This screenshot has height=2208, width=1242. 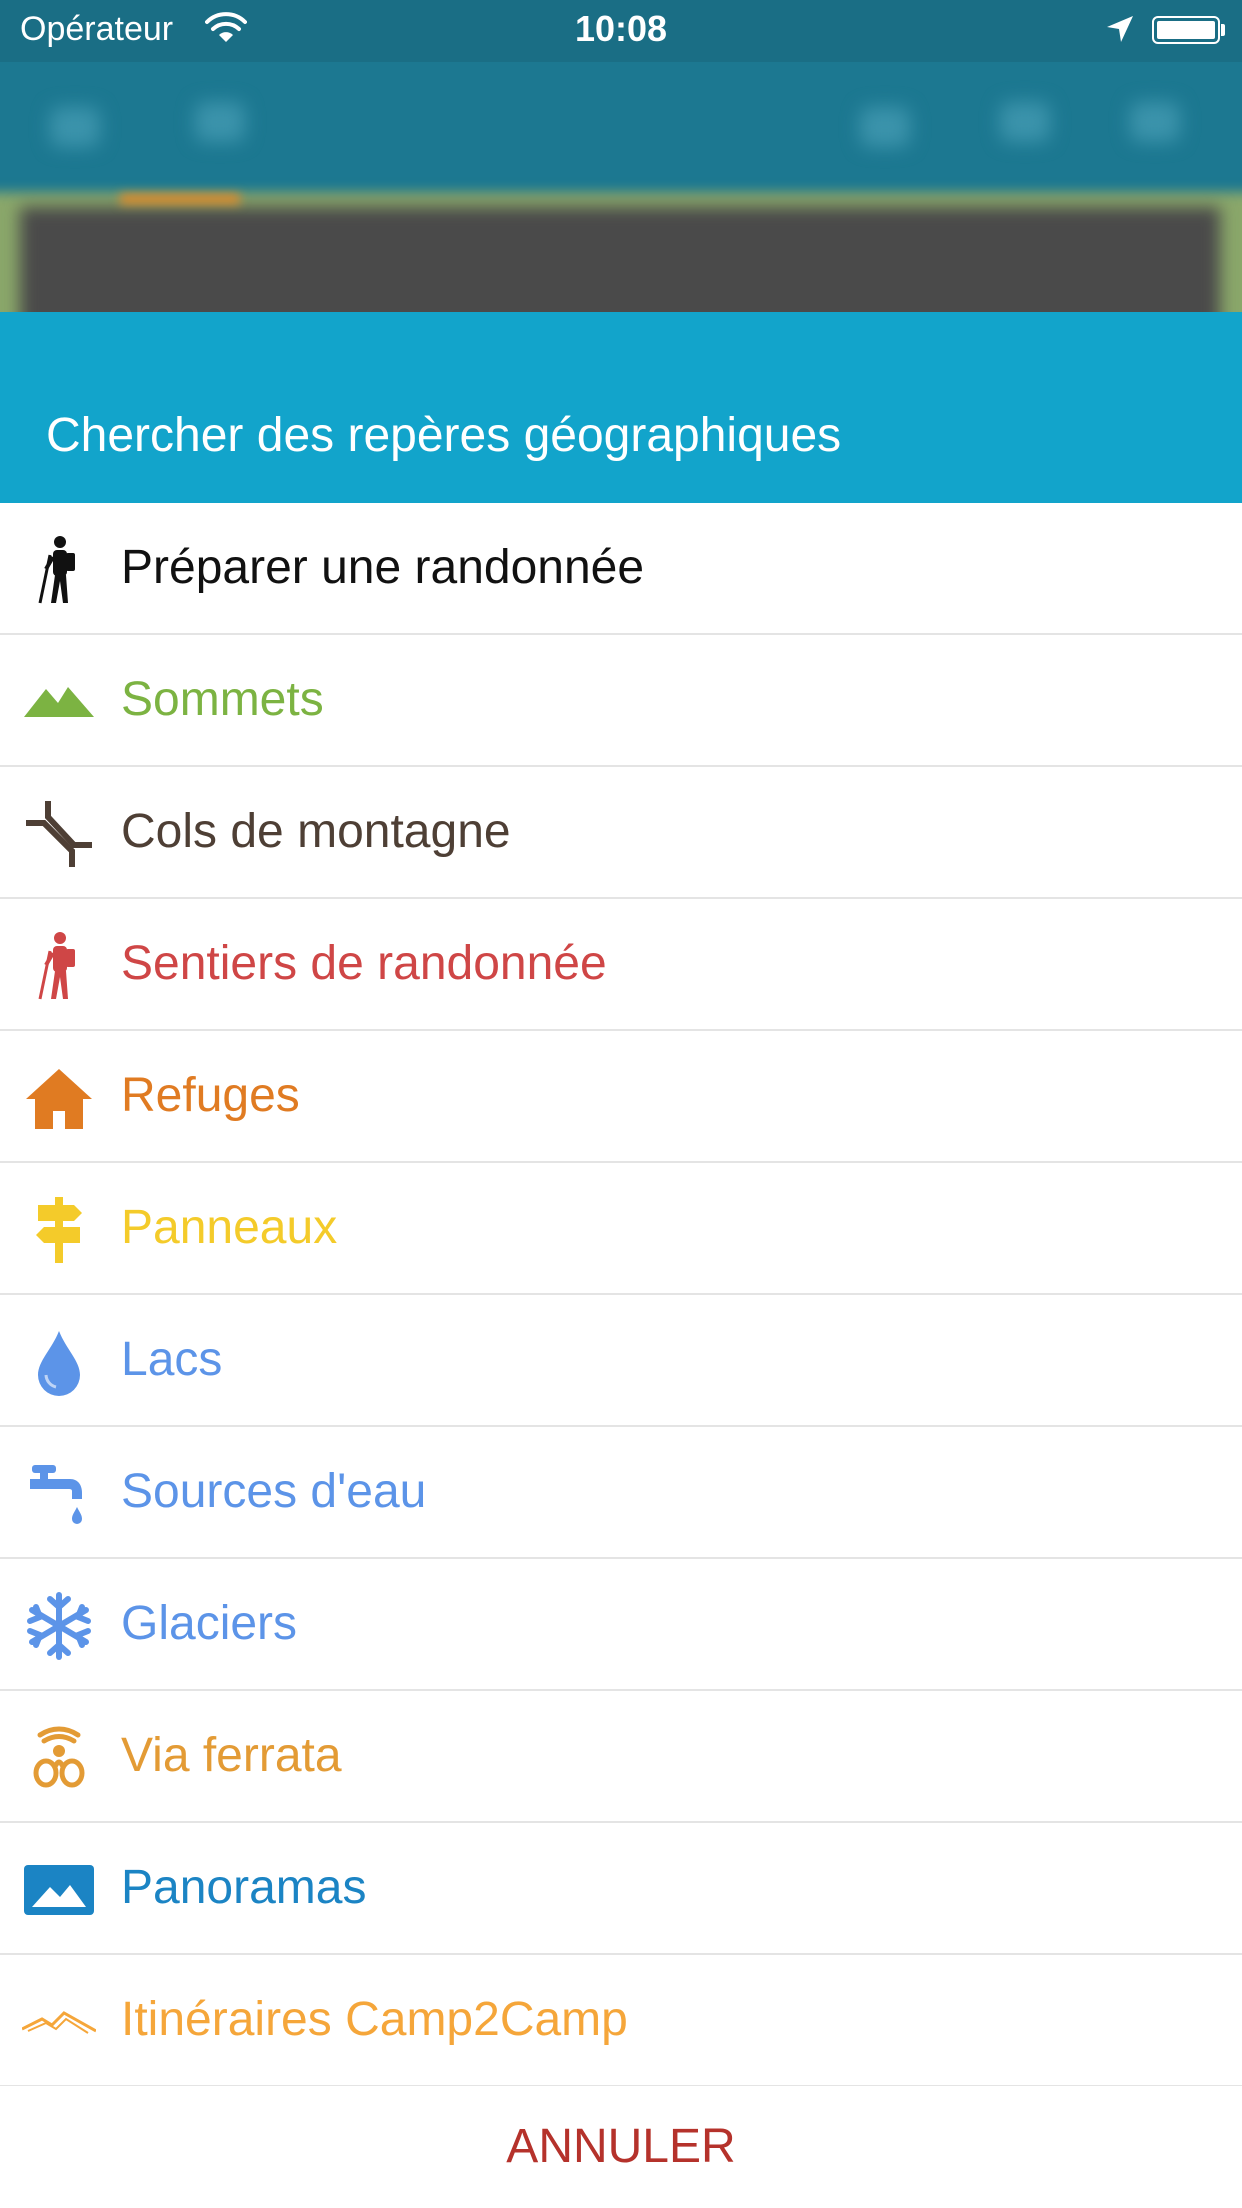 What do you see at coordinates (444, 435) in the screenshot?
I see `sheet-title: Chercher des repères géographiques` at bounding box center [444, 435].